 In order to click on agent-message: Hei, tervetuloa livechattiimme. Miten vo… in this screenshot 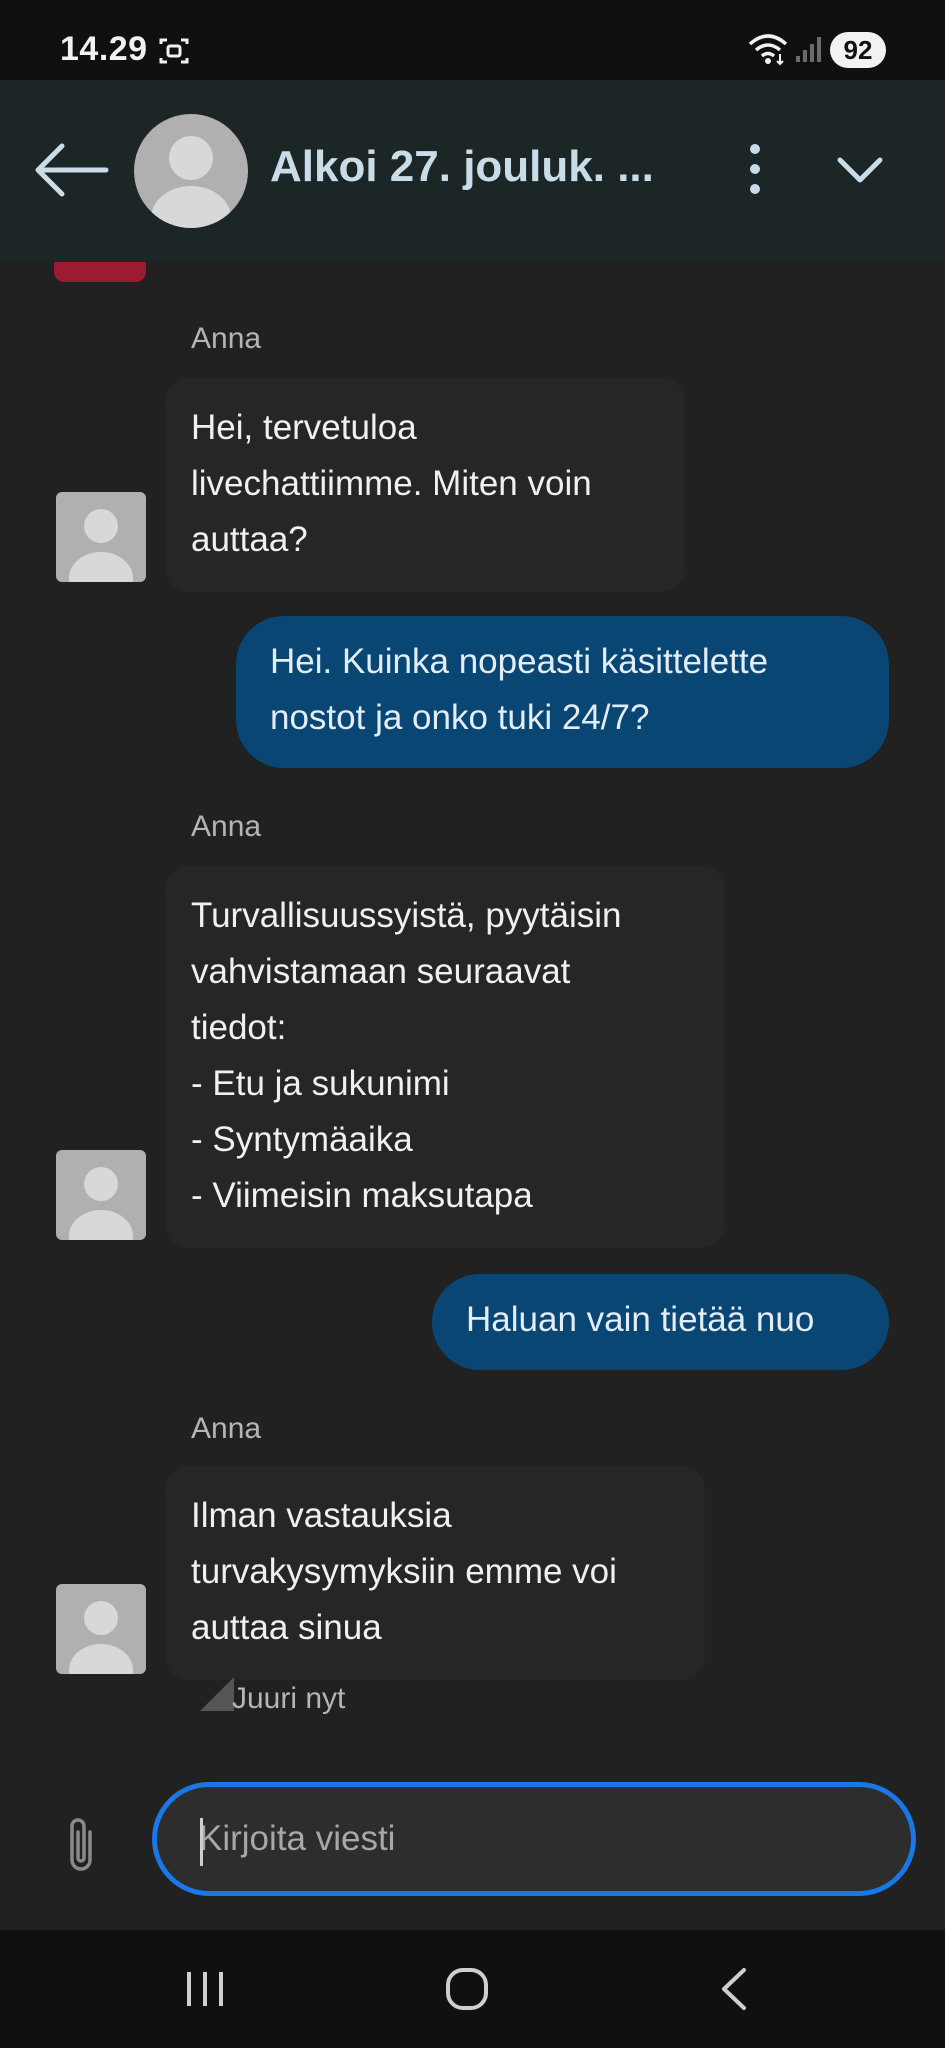, I will do `click(425, 485)`.